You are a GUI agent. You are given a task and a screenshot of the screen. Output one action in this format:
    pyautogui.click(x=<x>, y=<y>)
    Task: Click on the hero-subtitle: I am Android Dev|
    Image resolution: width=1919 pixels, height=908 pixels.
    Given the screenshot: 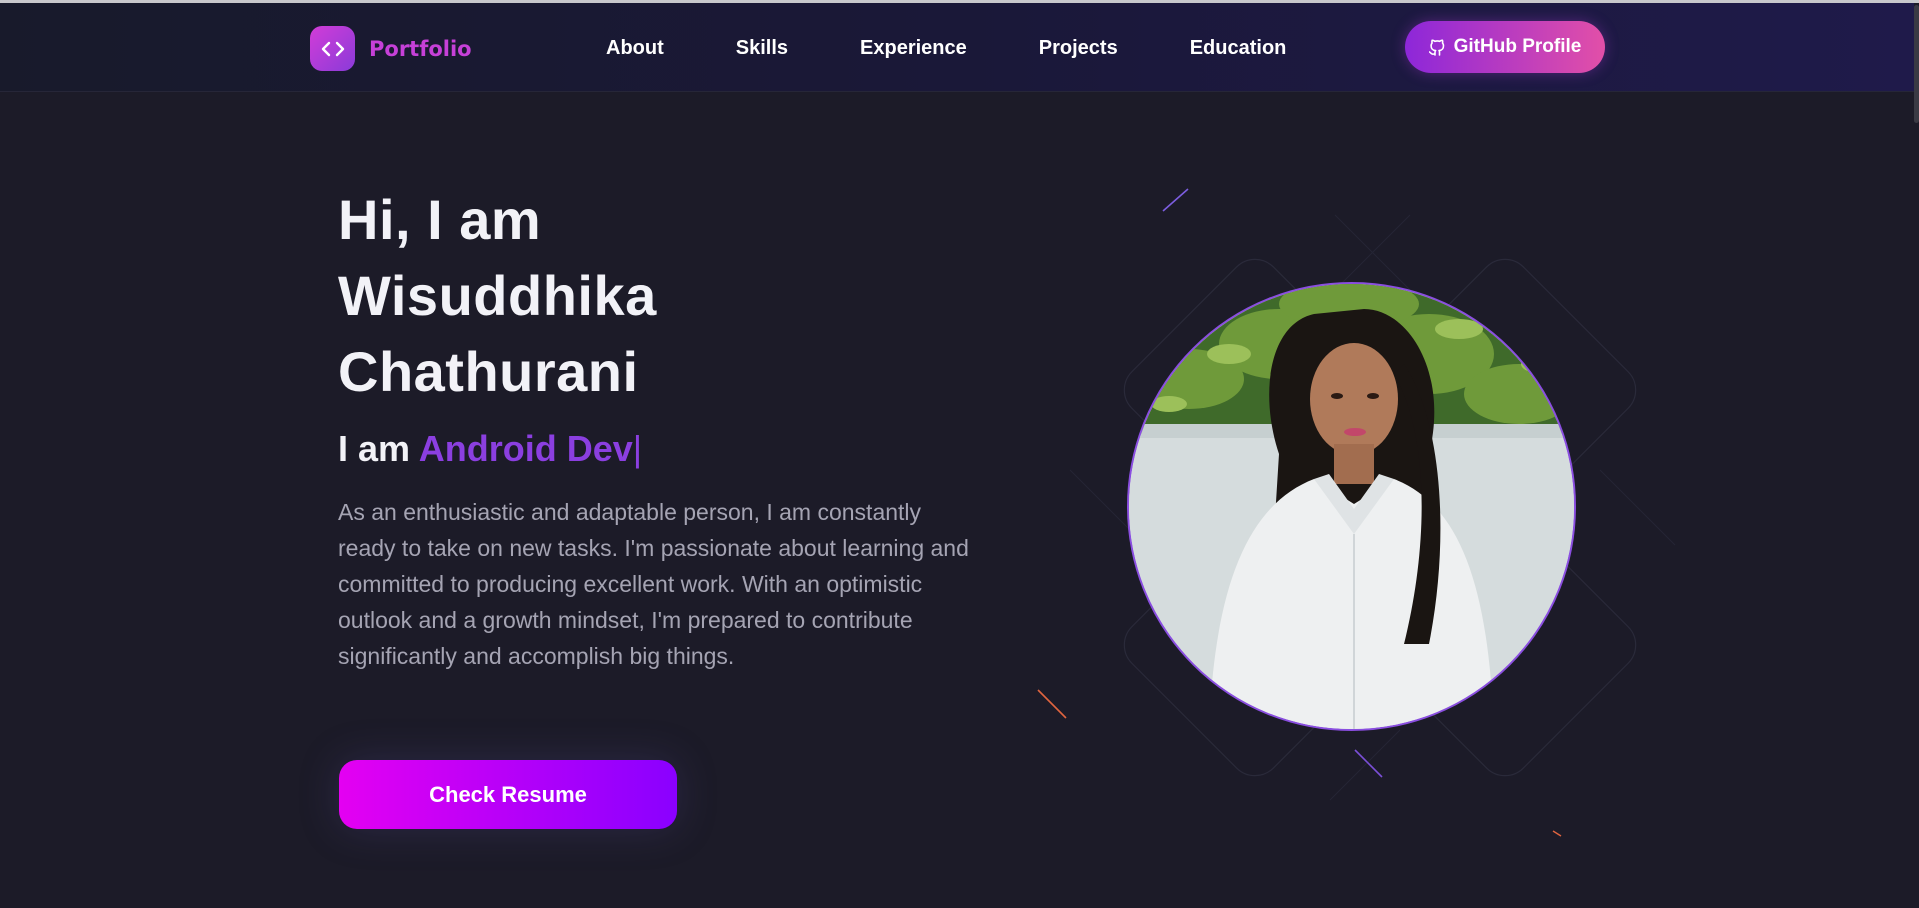 What is the action you would take?
    pyautogui.click(x=490, y=449)
    